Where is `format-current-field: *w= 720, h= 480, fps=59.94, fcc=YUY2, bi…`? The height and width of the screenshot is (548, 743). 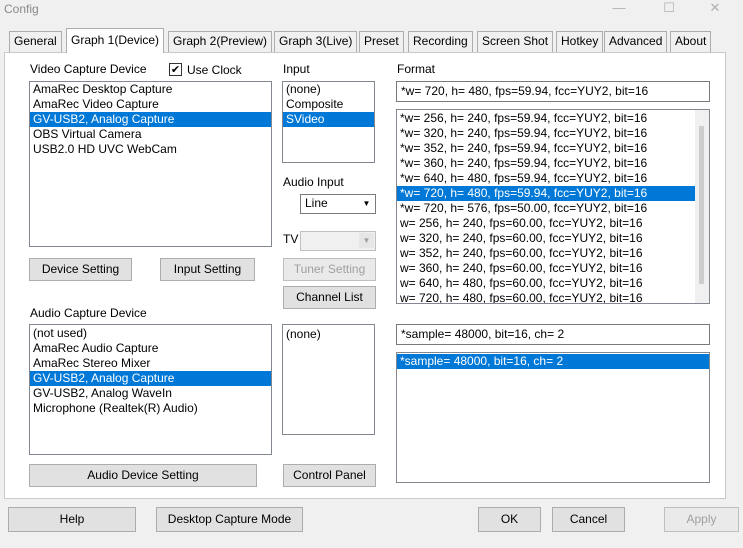
format-current-field: *w= 720, h= 480, fps=59.94, fcc=YUY2, bi… is located at coordinates (553, 91).